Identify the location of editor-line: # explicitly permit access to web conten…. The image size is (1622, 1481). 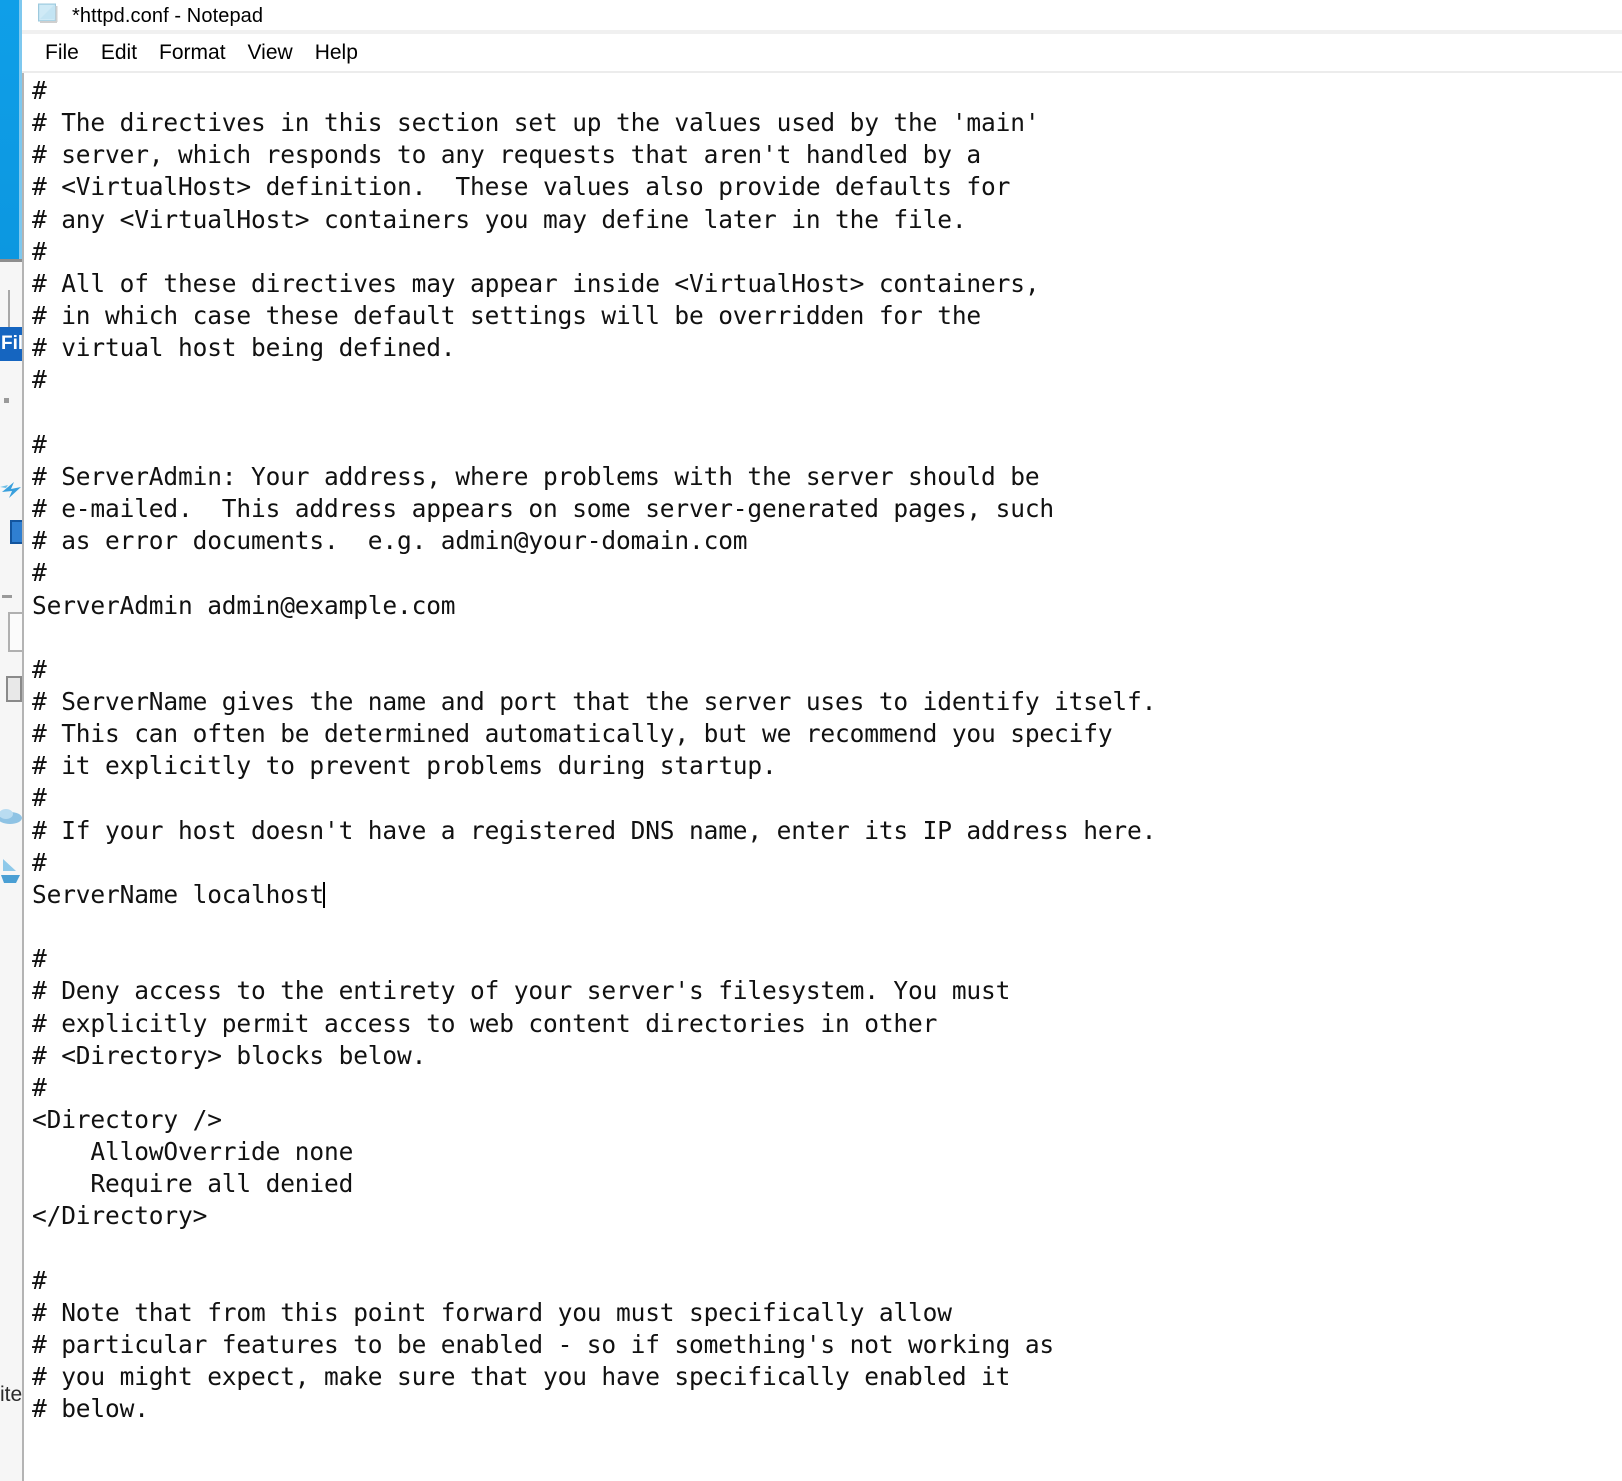
(485, 1023).